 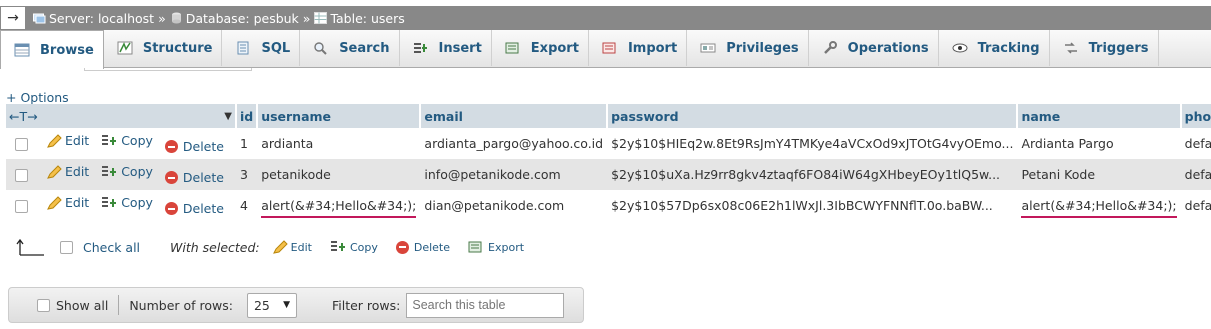 I want to click on tab-browse: Browse, so click(x=52, y=49).